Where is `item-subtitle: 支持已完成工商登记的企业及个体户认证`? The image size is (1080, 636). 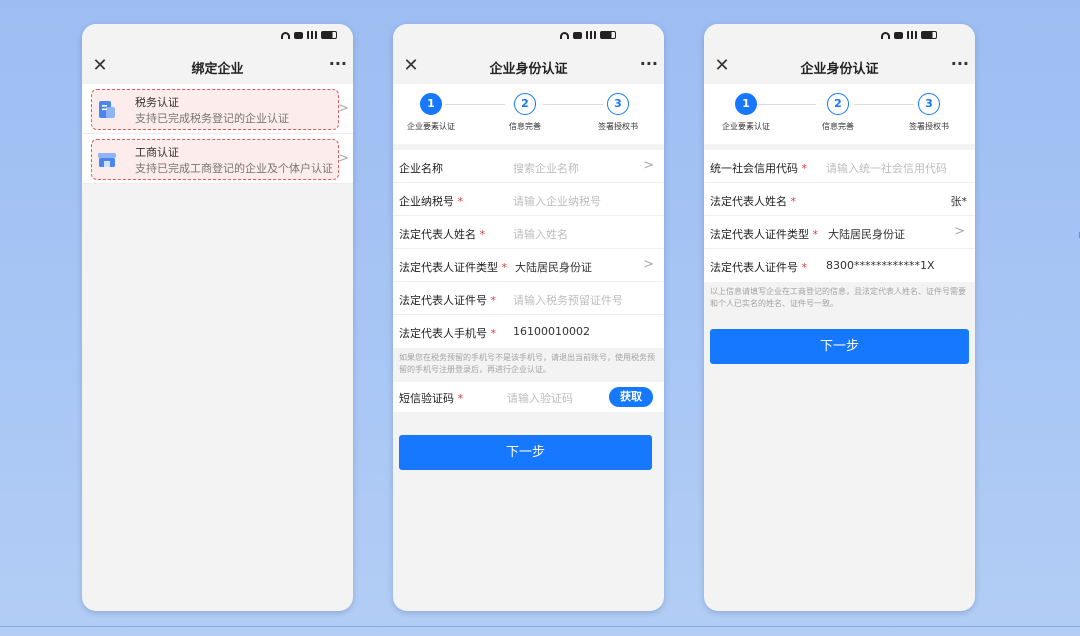
item-subtitle: 支持已完成工商登记的企业及个体户认证 is located at coordinates (234, 168).